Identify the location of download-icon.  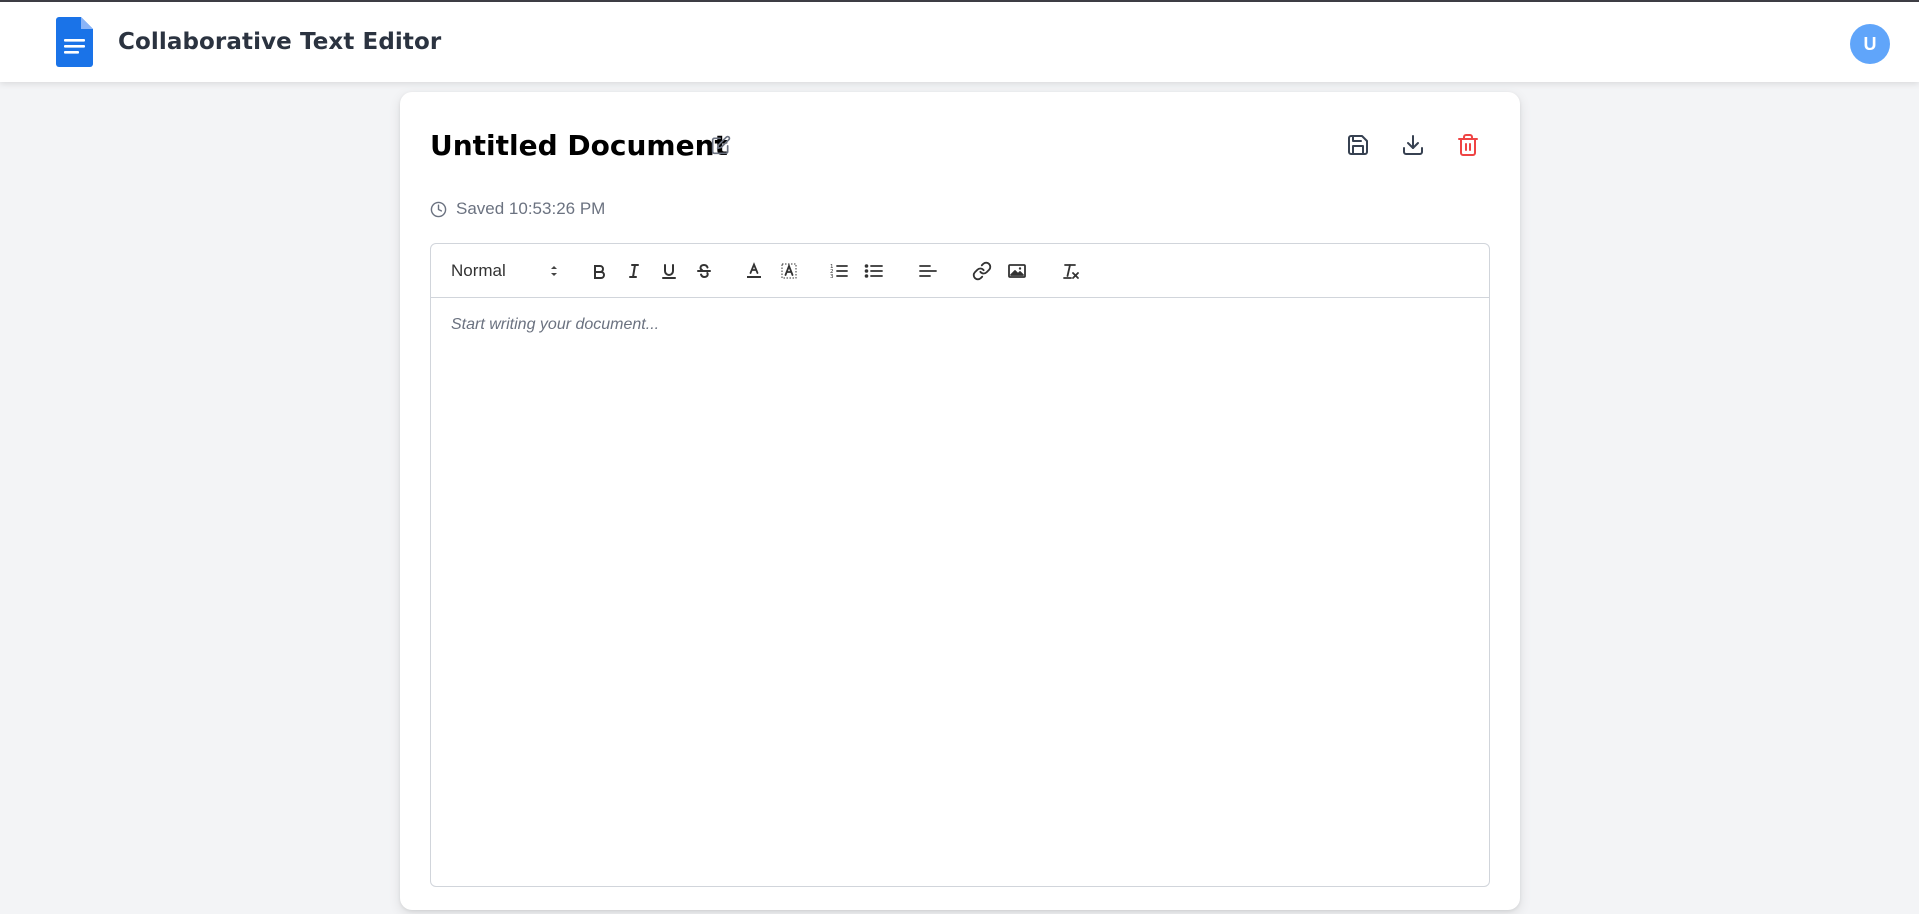
(1413, 145).